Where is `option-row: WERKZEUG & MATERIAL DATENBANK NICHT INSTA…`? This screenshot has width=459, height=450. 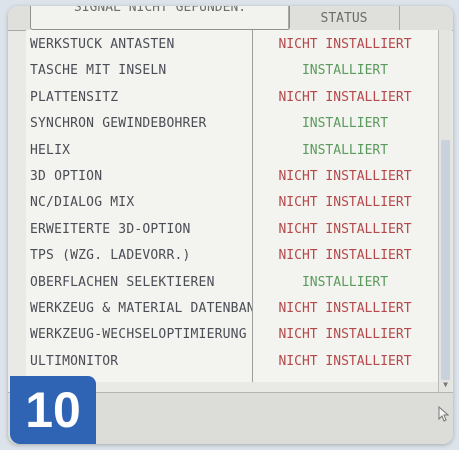
option-row: WERKZEUG & MATERIAL DATENBANK NICHT INSTA… is located at coordinates (232, 311).